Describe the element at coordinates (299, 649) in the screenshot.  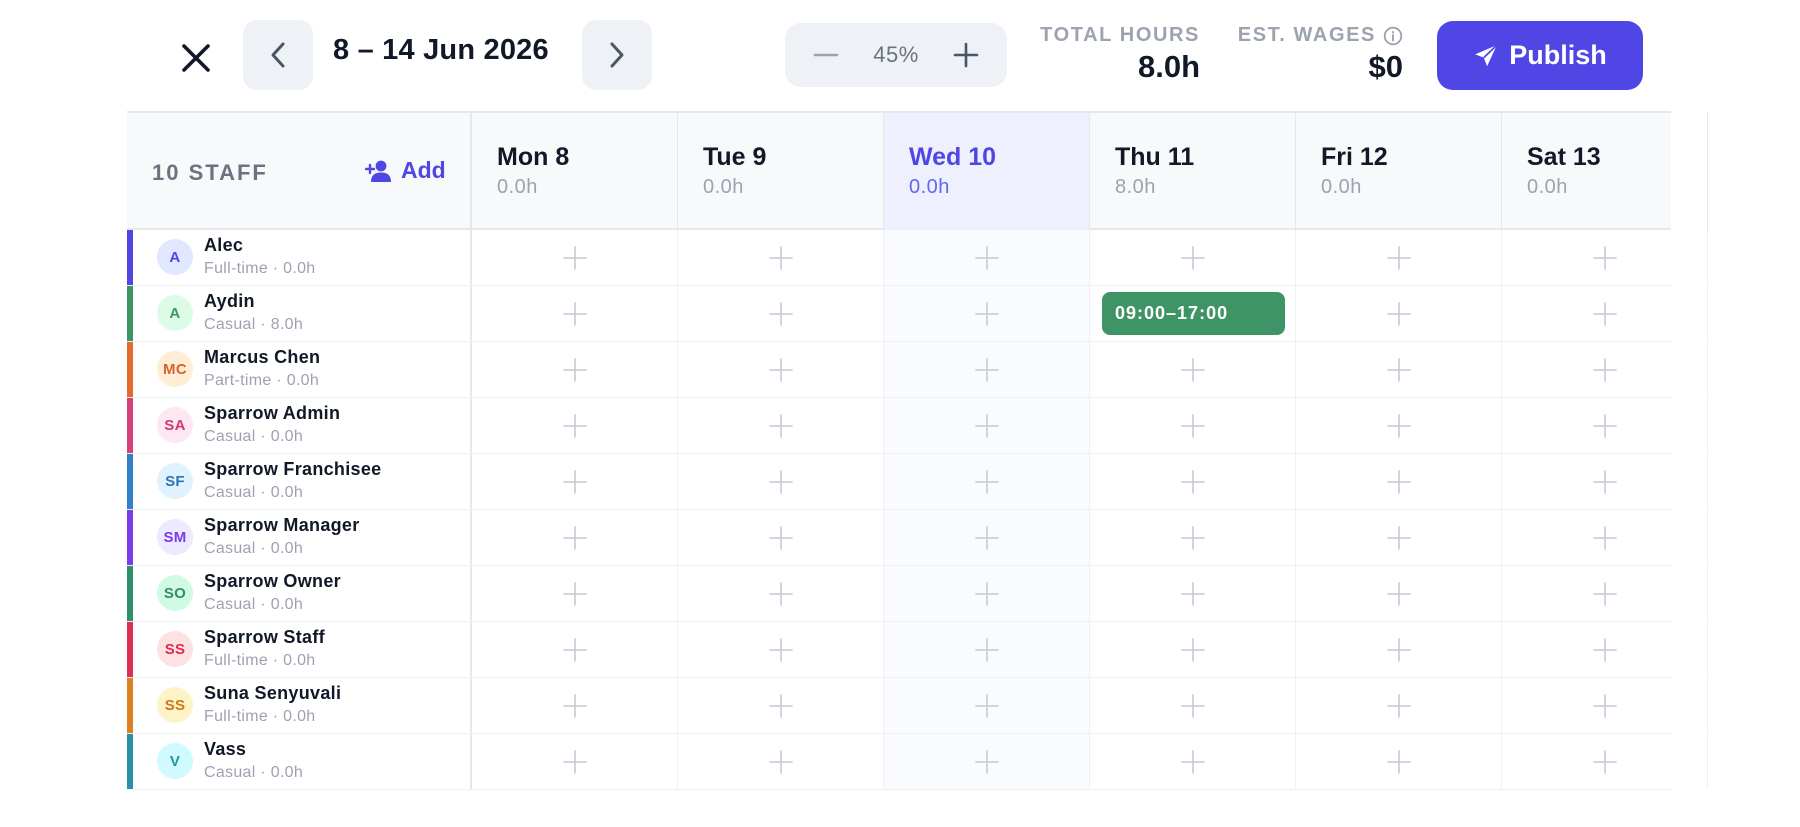
I see `staff-info-cell: SS Sparrow Staff Full-time · 0.0h` at that location.